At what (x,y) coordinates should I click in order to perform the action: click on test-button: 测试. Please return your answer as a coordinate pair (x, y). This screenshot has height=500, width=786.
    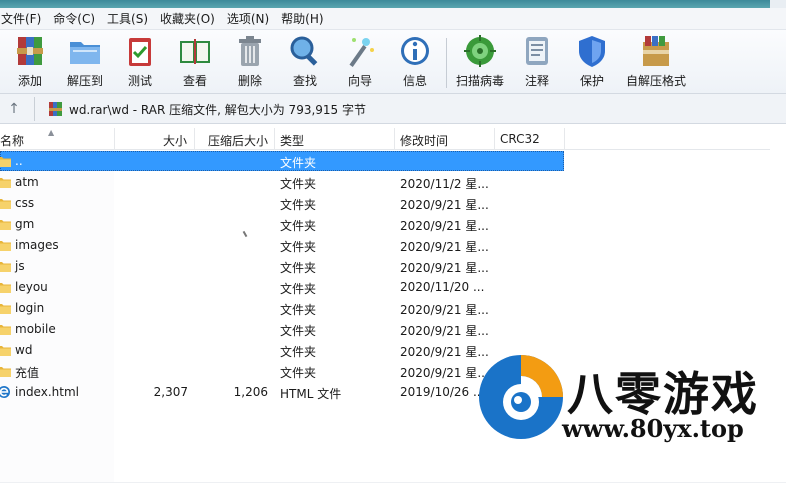
    Looking at the image, I should click on (140, 63).